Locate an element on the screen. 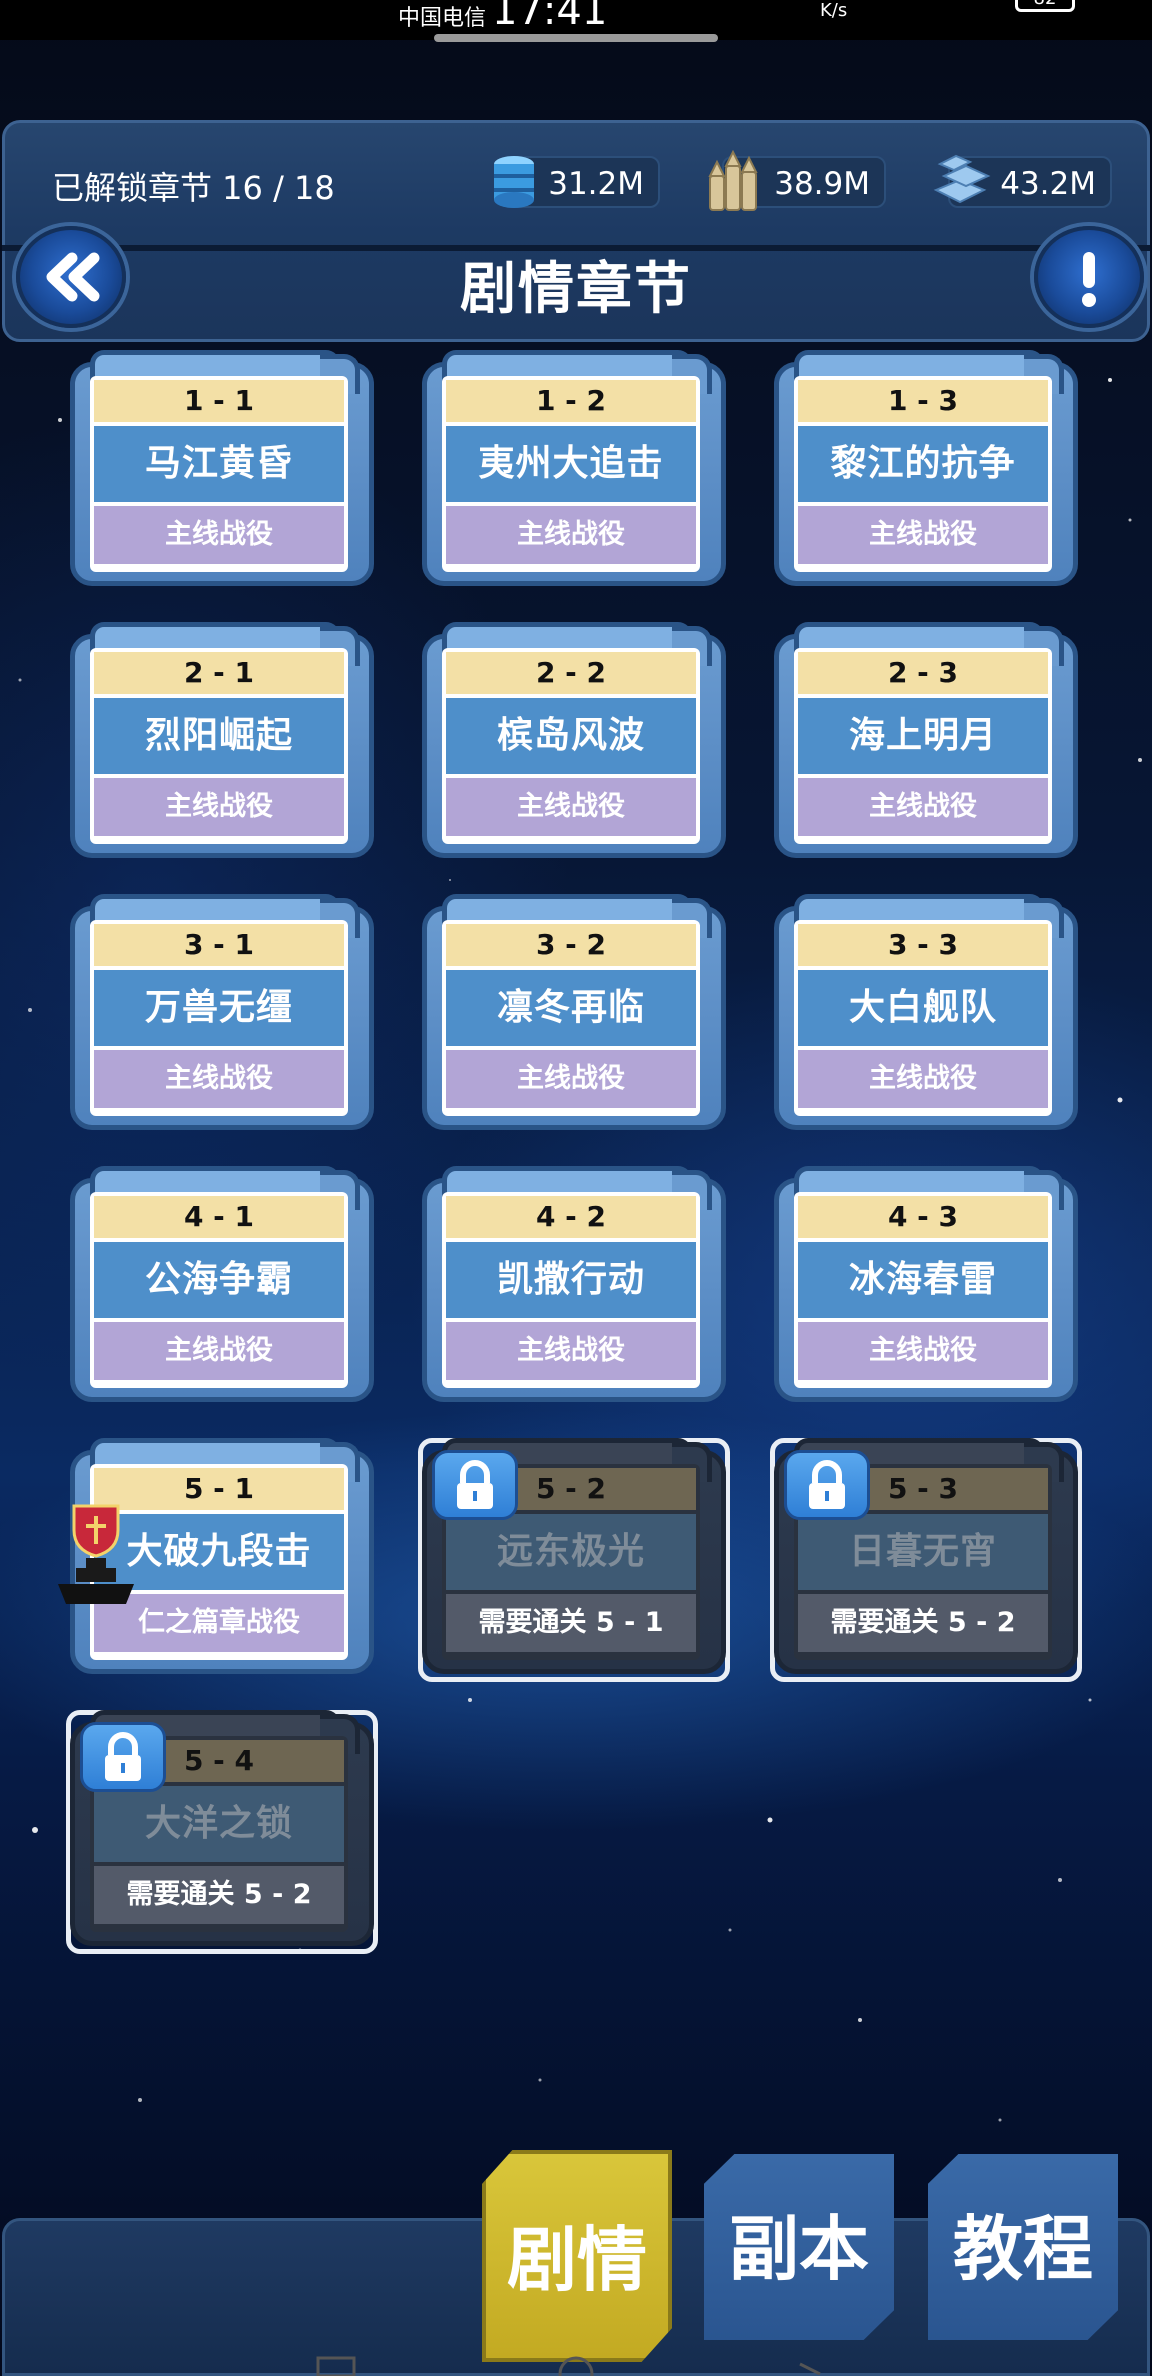 The height and width of the screenshot is (2376, 1152). chapter-number: 1 - 3 is located at coordinates (923, 401).